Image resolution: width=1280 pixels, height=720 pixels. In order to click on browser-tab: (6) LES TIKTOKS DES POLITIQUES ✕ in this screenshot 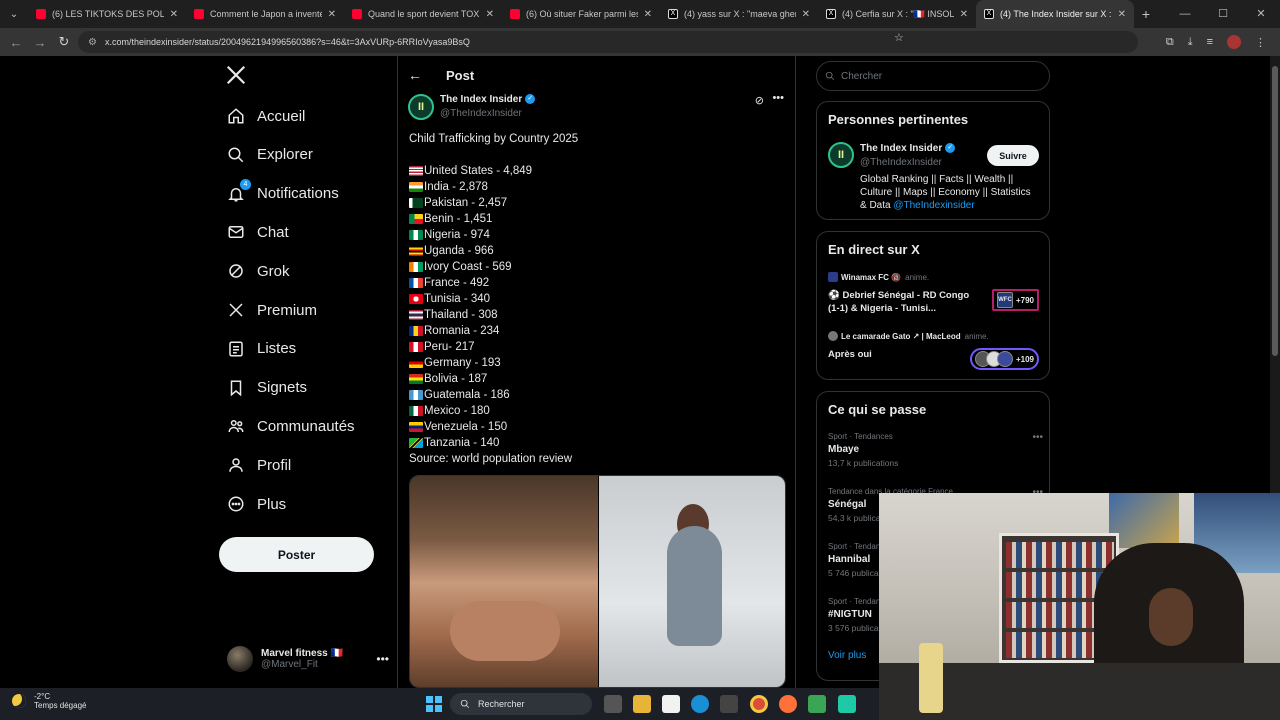, I will do `click(107, 14)`.